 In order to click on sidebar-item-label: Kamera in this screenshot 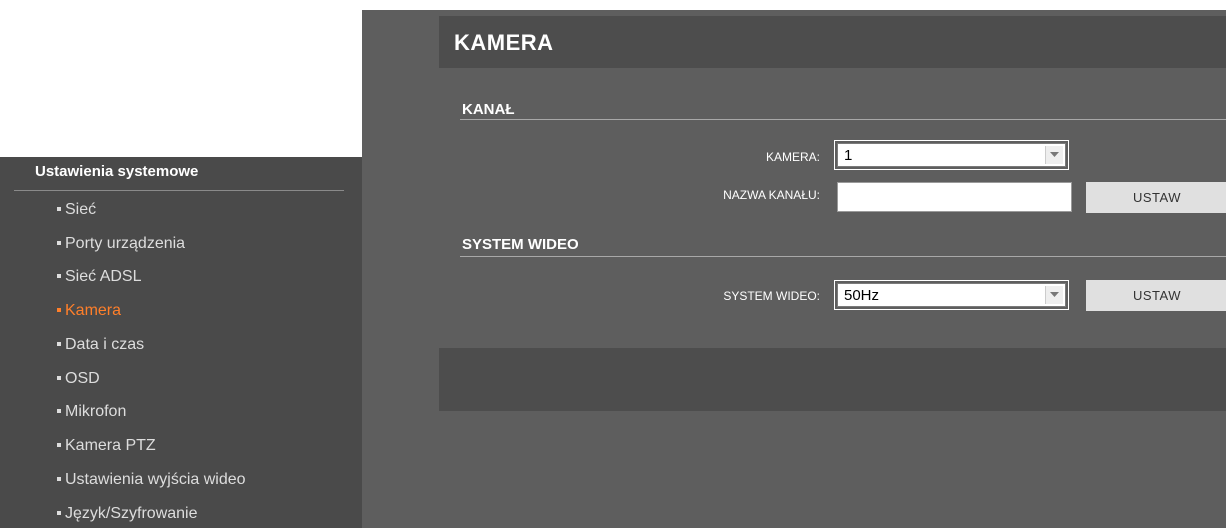, I will do `click(93, 310)`.